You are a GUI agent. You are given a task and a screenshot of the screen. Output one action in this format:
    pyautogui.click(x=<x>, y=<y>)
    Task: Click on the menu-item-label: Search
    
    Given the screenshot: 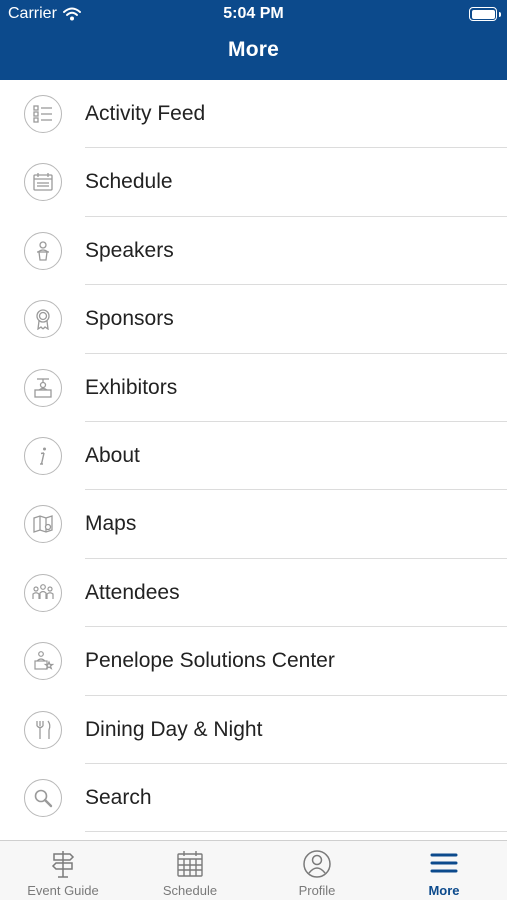 What is the action you would take?
    pyautogui.click(x=118, y=797)
    